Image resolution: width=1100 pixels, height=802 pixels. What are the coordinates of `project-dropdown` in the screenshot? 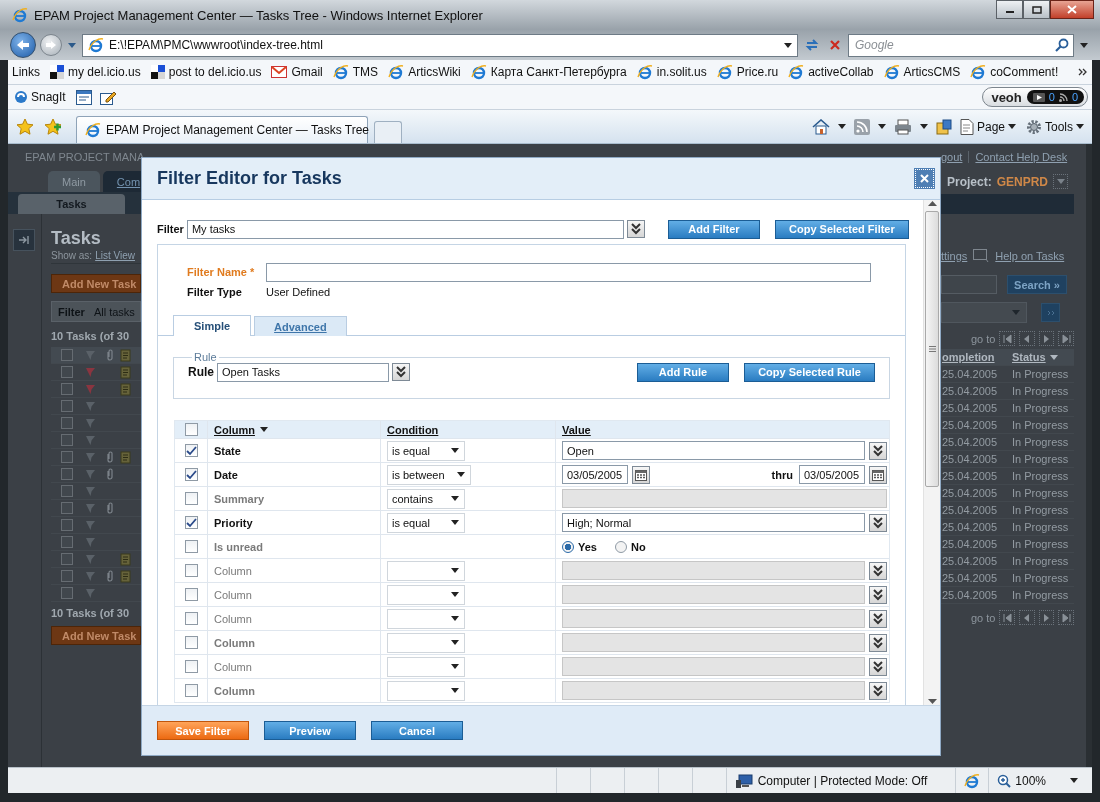 It's located at (1061, 181).